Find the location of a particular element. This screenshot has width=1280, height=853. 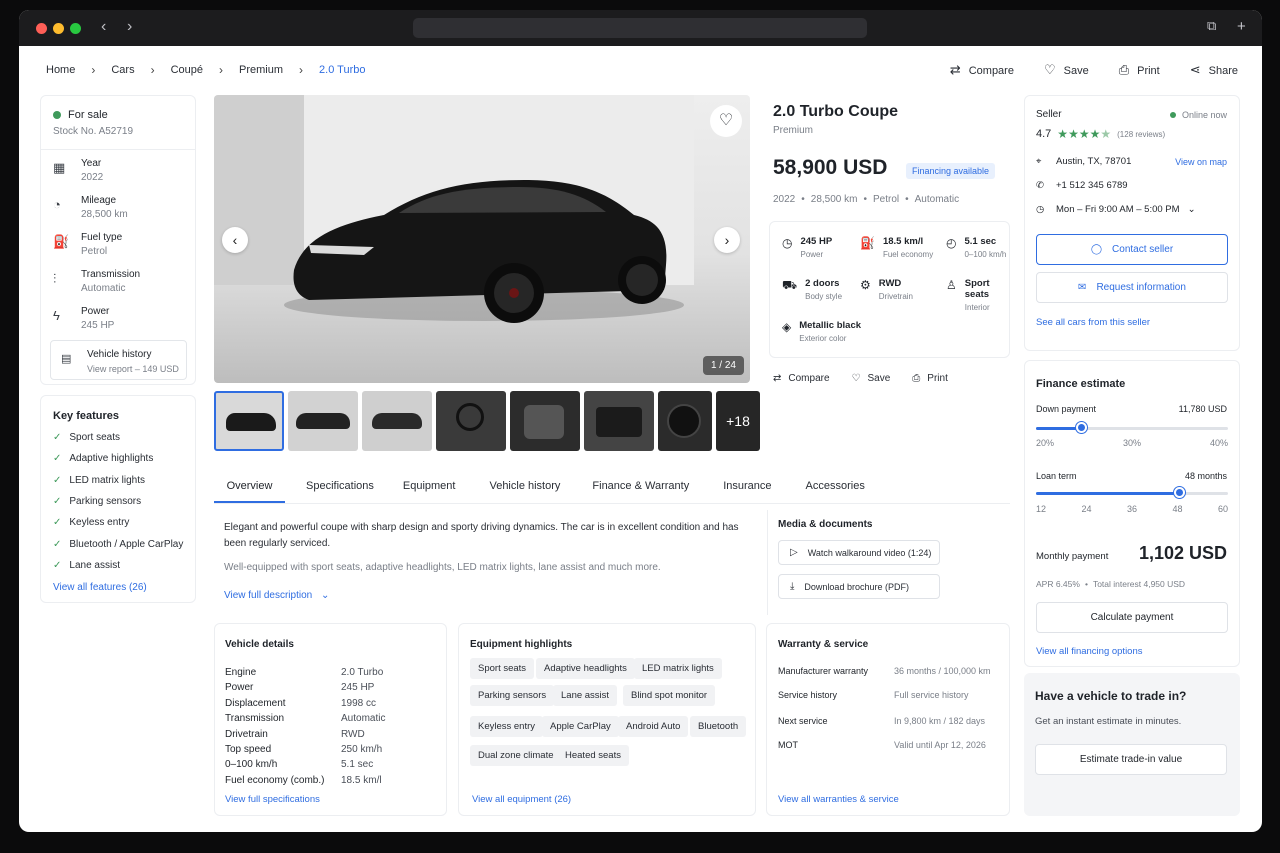

printer-icon: ⎙ is located at coordinates (1124, 69).